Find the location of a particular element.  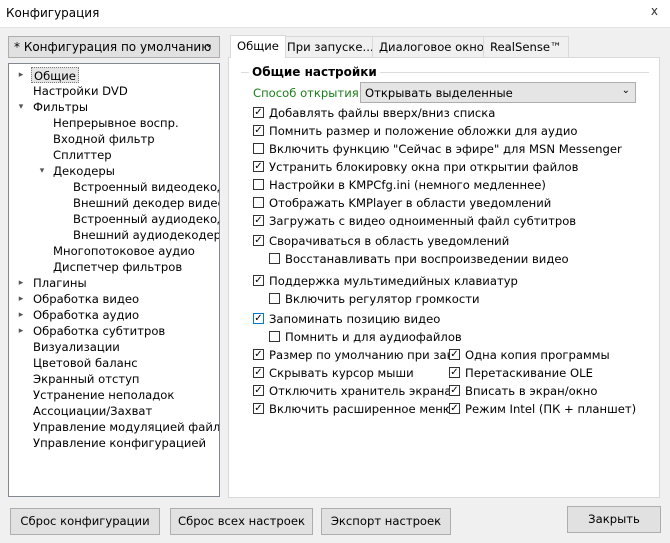

tree-item-multistream-audio: Многопотоковое аудио is located at coordinates (124, 251).